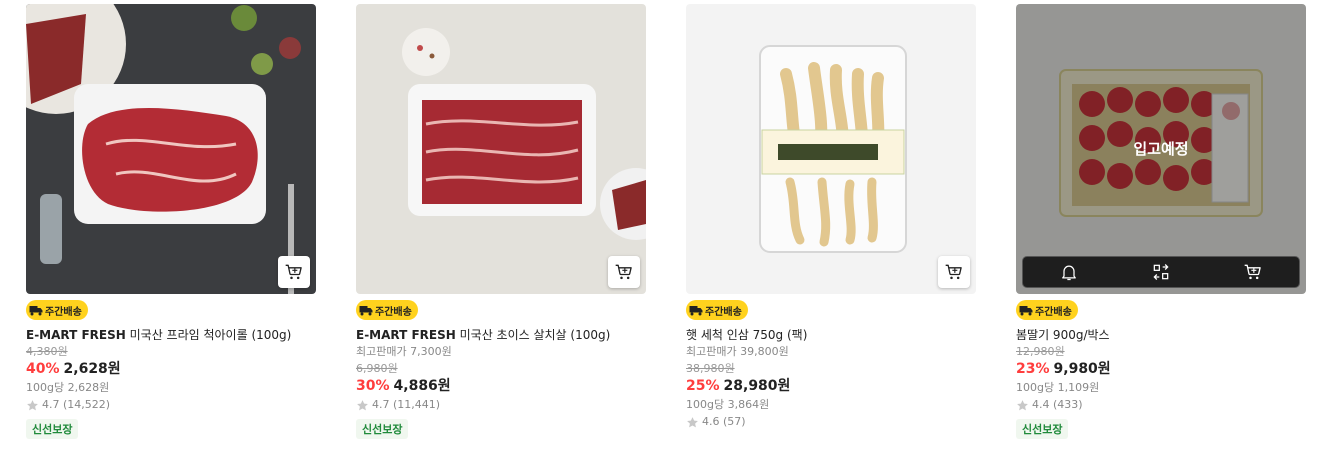 The height and width of the screenshot is (453, 1323). What do you see at coordinates (501, 386) in the screenshot?
I see `sale-price-row: 30% 4,886원` at bounding box center [501, 386].